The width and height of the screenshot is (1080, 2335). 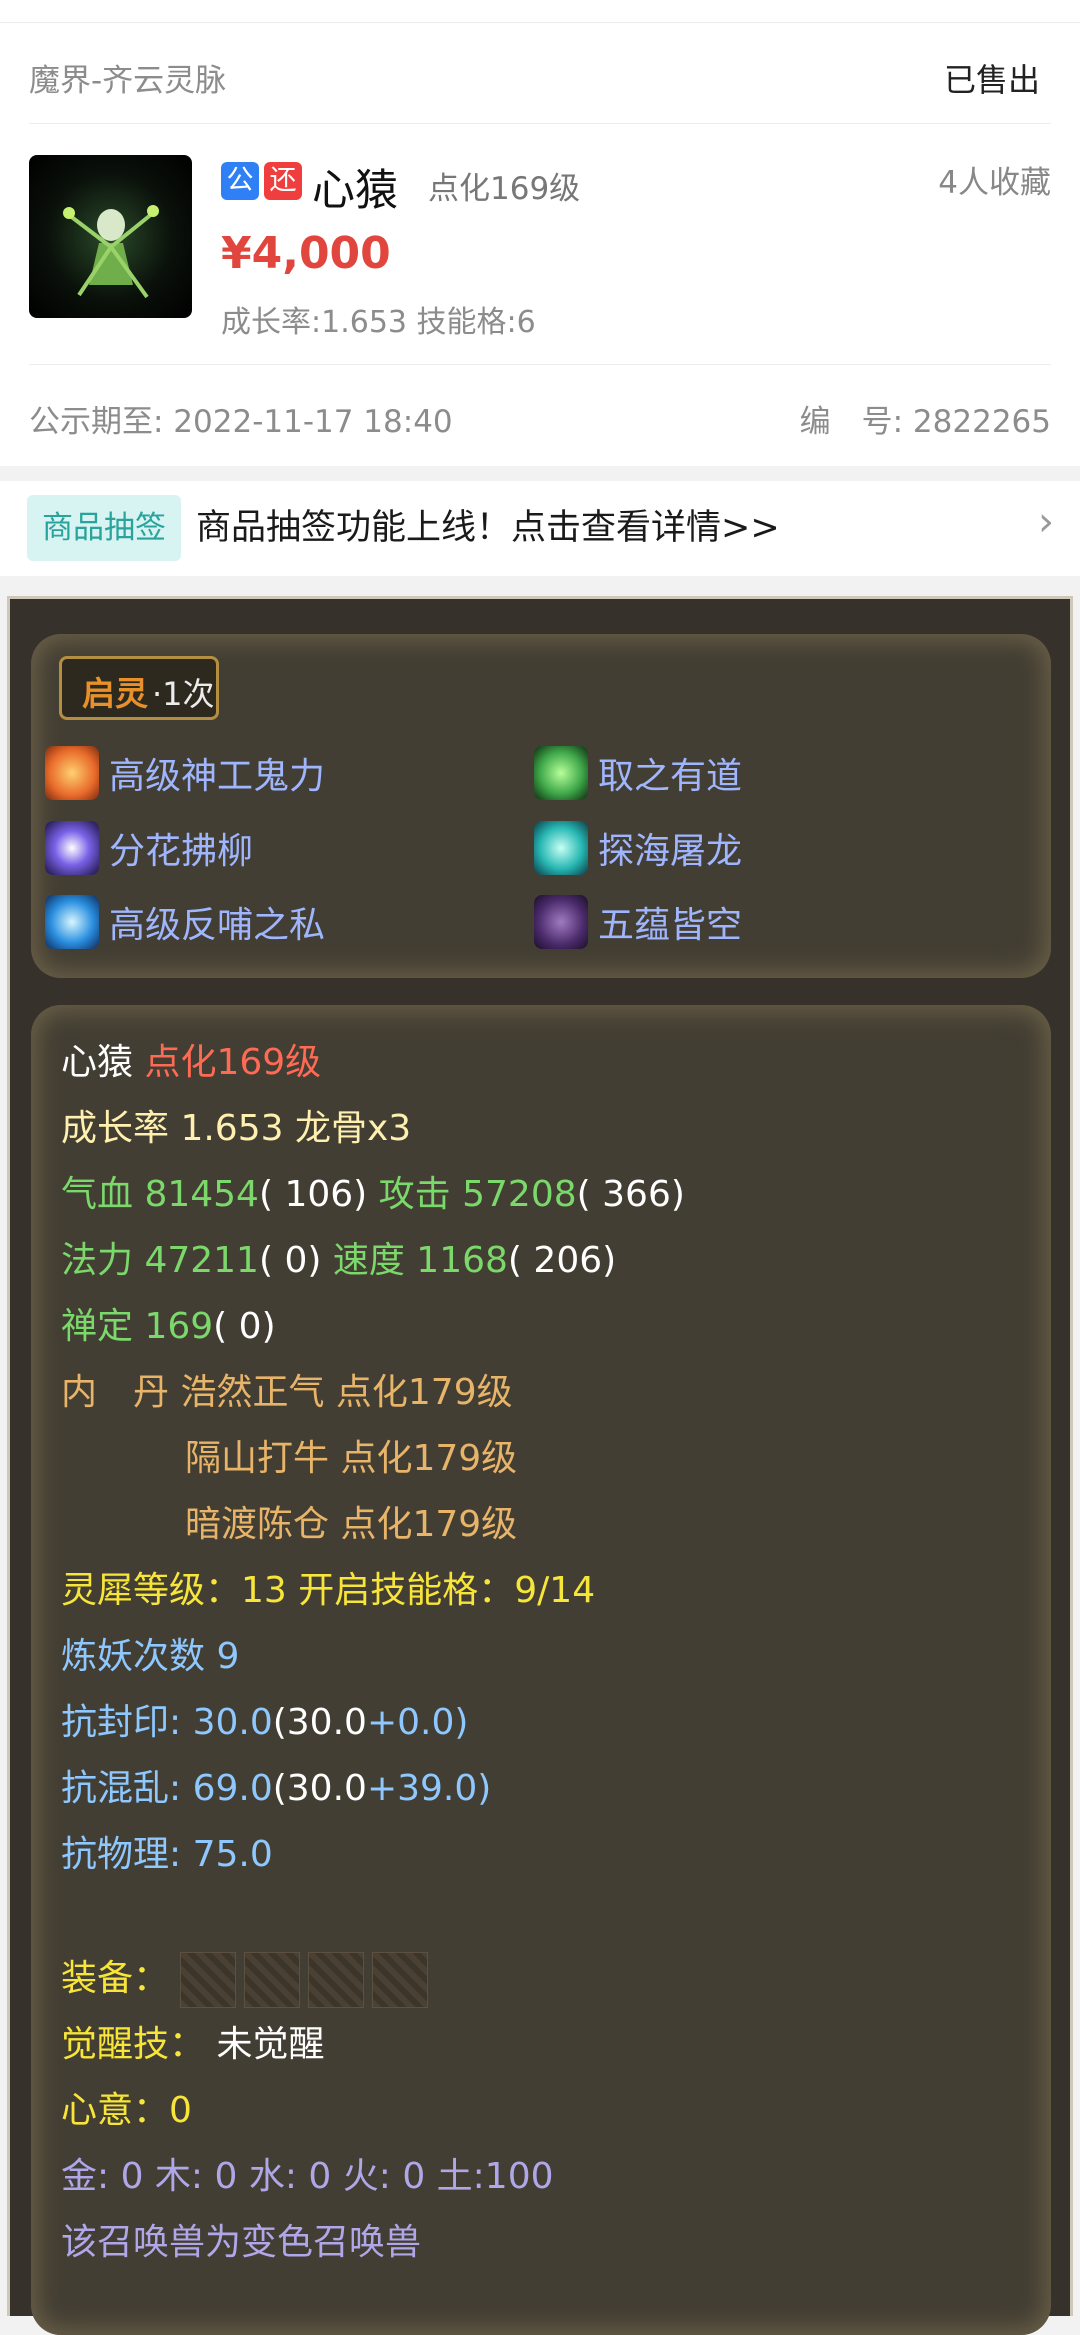 What do you see at coordinates (287, 1392) in the screenshot?
I see `neidan-1: 内 丹 浩然正气 点化179级` at bounding box center [287, 1392].